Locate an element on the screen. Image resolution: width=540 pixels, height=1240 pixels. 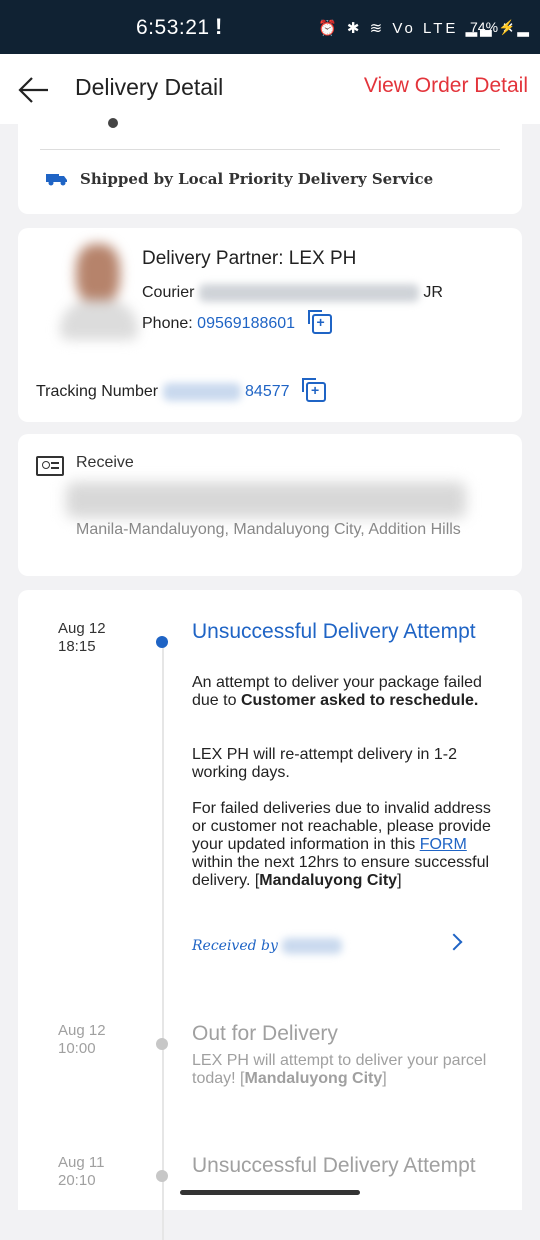
received-by-label: Received by is located at coordinates (235, 946).